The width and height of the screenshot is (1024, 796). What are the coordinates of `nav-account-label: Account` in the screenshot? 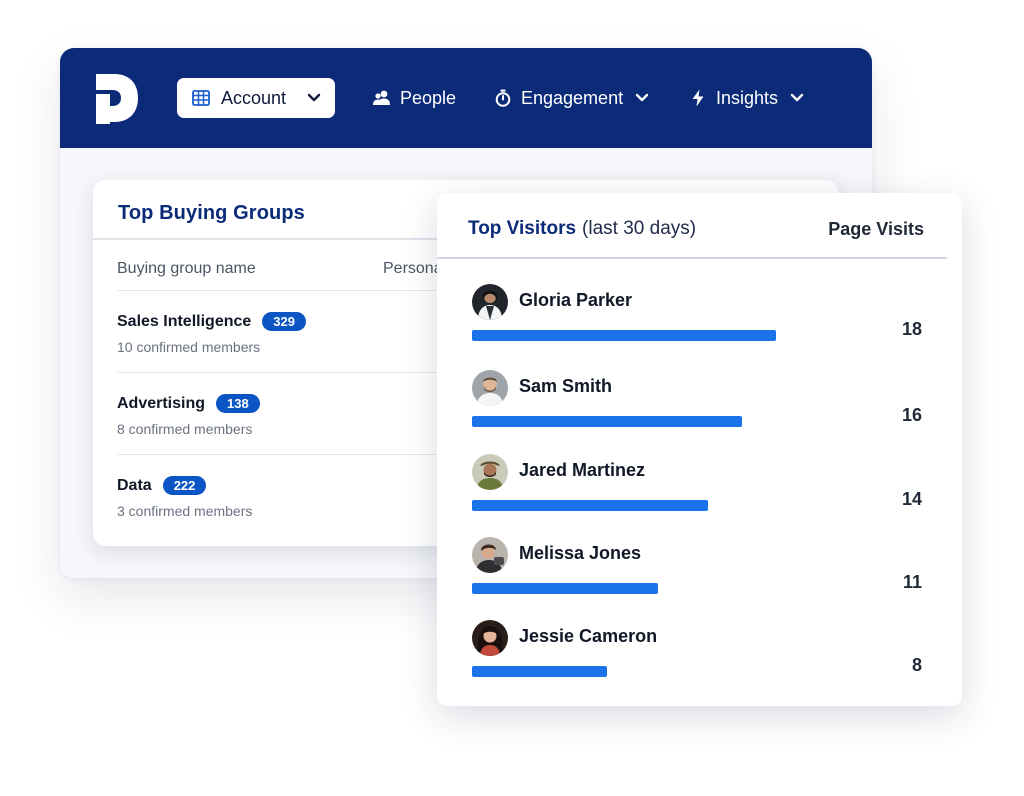 It's located at (254, 97).